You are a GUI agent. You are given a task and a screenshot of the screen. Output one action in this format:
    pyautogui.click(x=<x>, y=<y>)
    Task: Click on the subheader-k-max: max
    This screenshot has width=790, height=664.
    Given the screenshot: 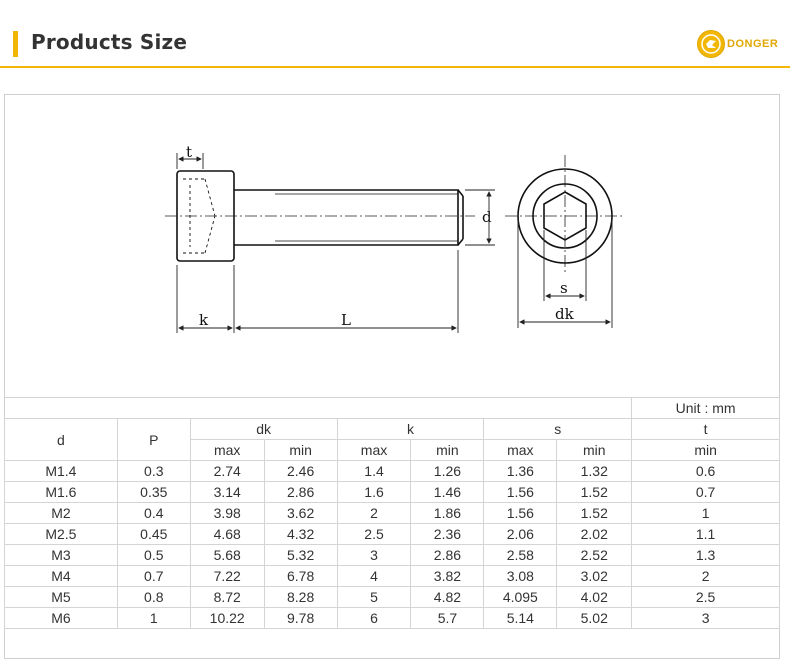 What is the action you would take?
    pyautogui.click(x=374, y=450)
    